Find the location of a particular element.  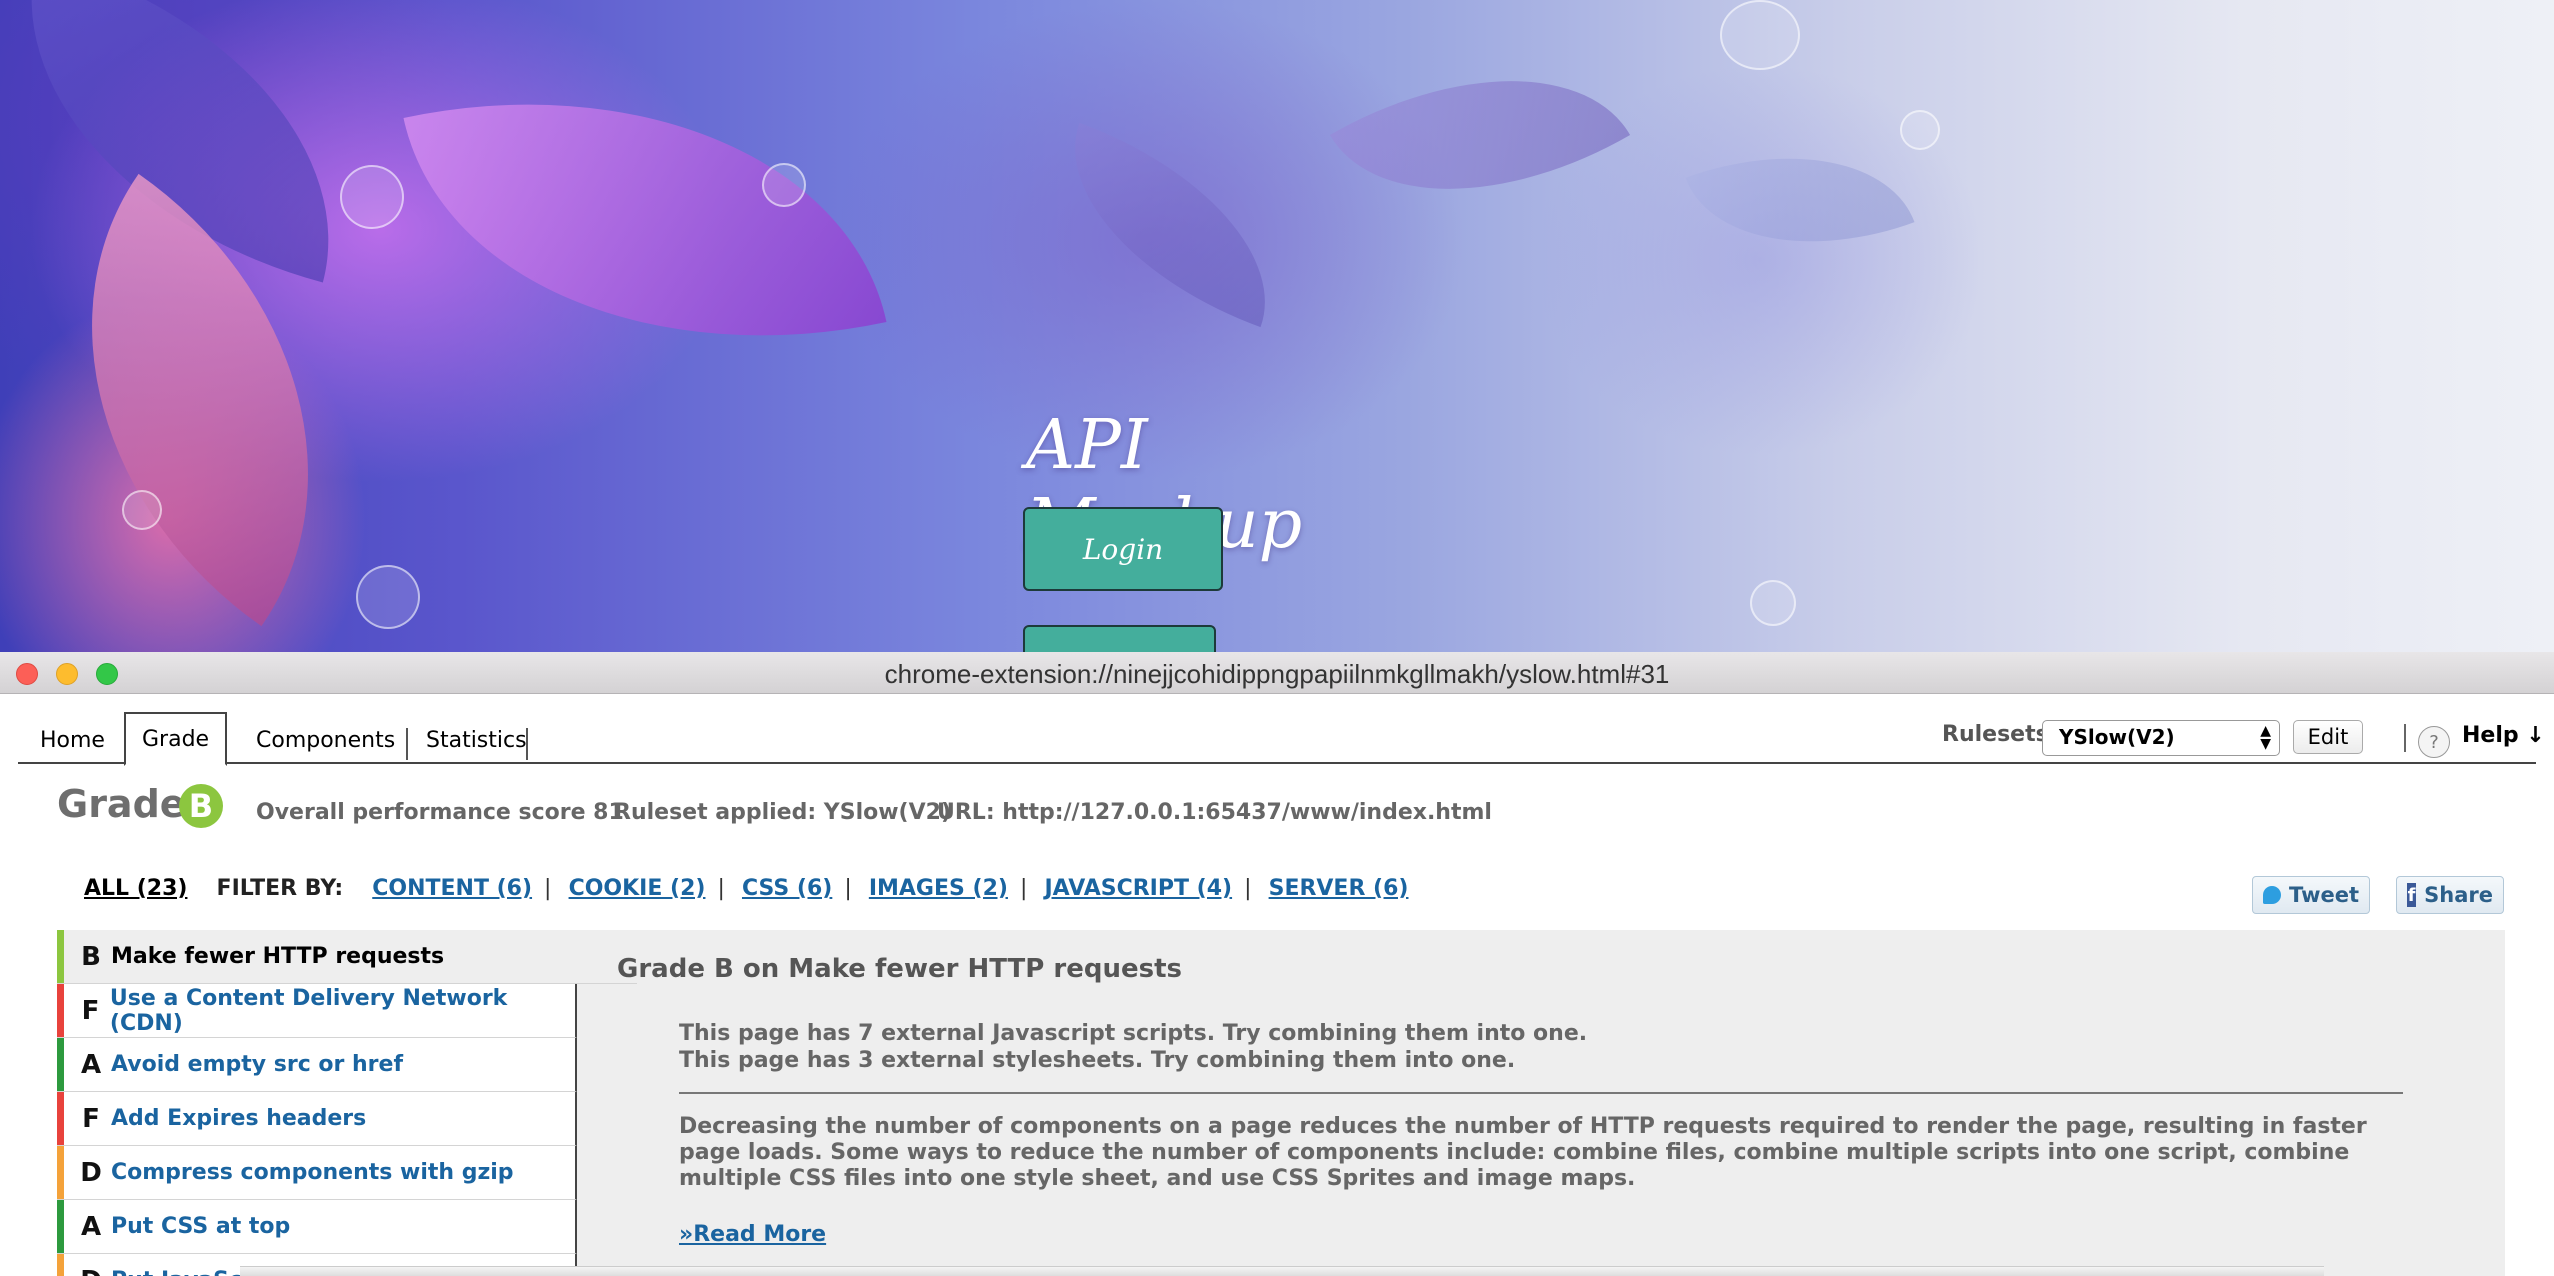

rule-row: A Avoid empty src or href is located at coordinates (317, 1065).